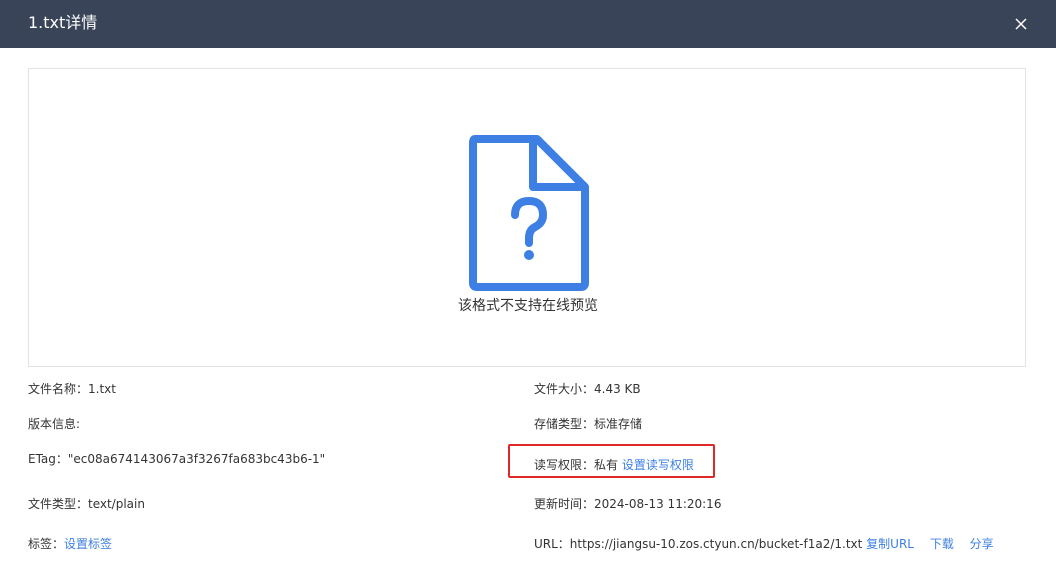  Describe the element at coordinates (587, 389) in the screenshot. I see `file-size-field: 文件大小：4.43 KB` at that location.